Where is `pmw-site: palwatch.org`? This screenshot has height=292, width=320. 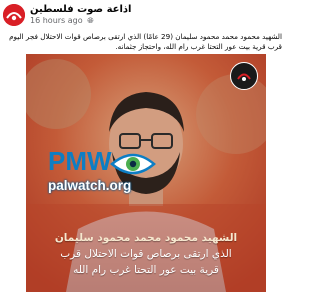 pmw-site: palwatch.org is located at coordinates (90, 185).